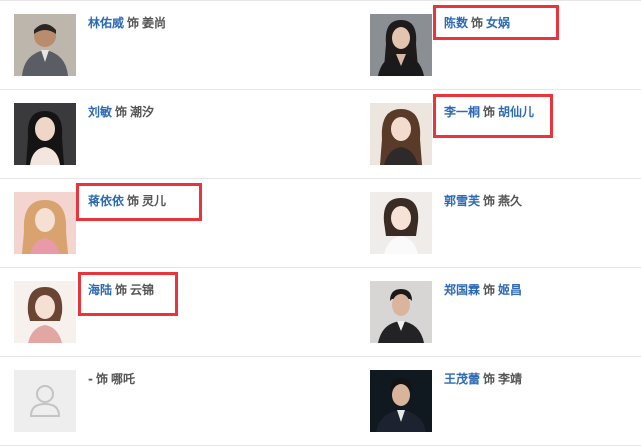 The width and height of the screenshot is (641, 448). I want to click on actor-name-link: 海陆, so click(100, 290).